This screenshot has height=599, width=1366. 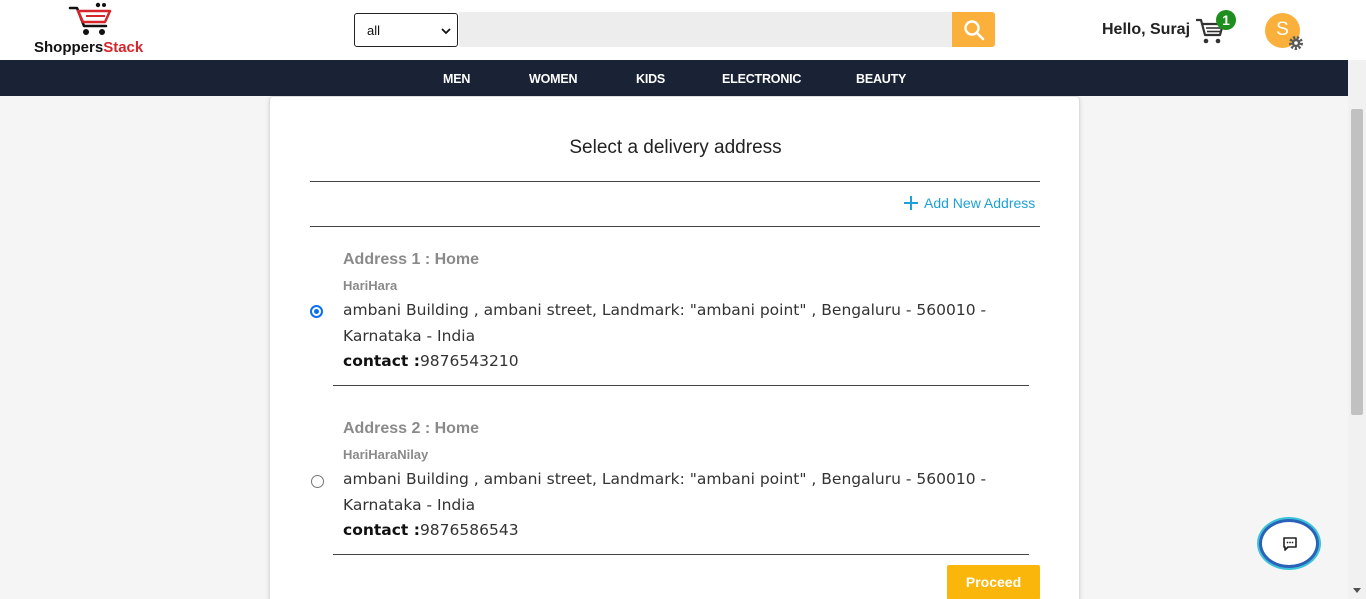 I want to click on user-greeting: Hello, Suraj, so click(x=1146, y=29).